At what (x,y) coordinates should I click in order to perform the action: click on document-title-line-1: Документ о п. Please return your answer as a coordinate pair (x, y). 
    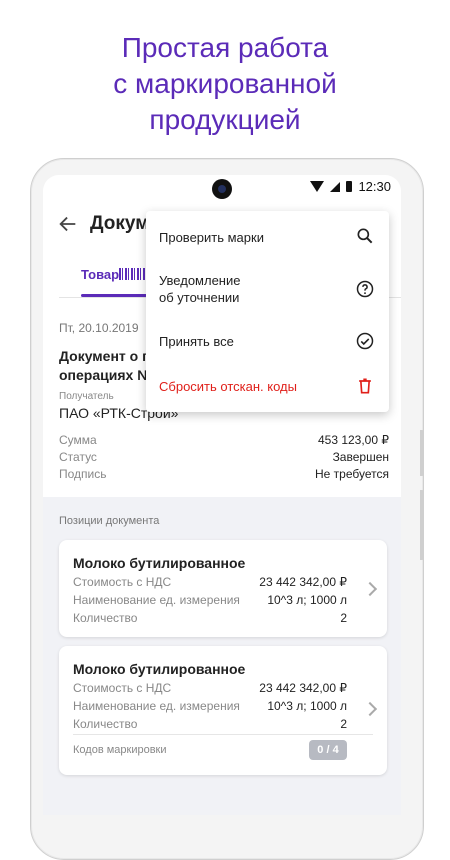
    Looking at the image, I should click on (105, 356).